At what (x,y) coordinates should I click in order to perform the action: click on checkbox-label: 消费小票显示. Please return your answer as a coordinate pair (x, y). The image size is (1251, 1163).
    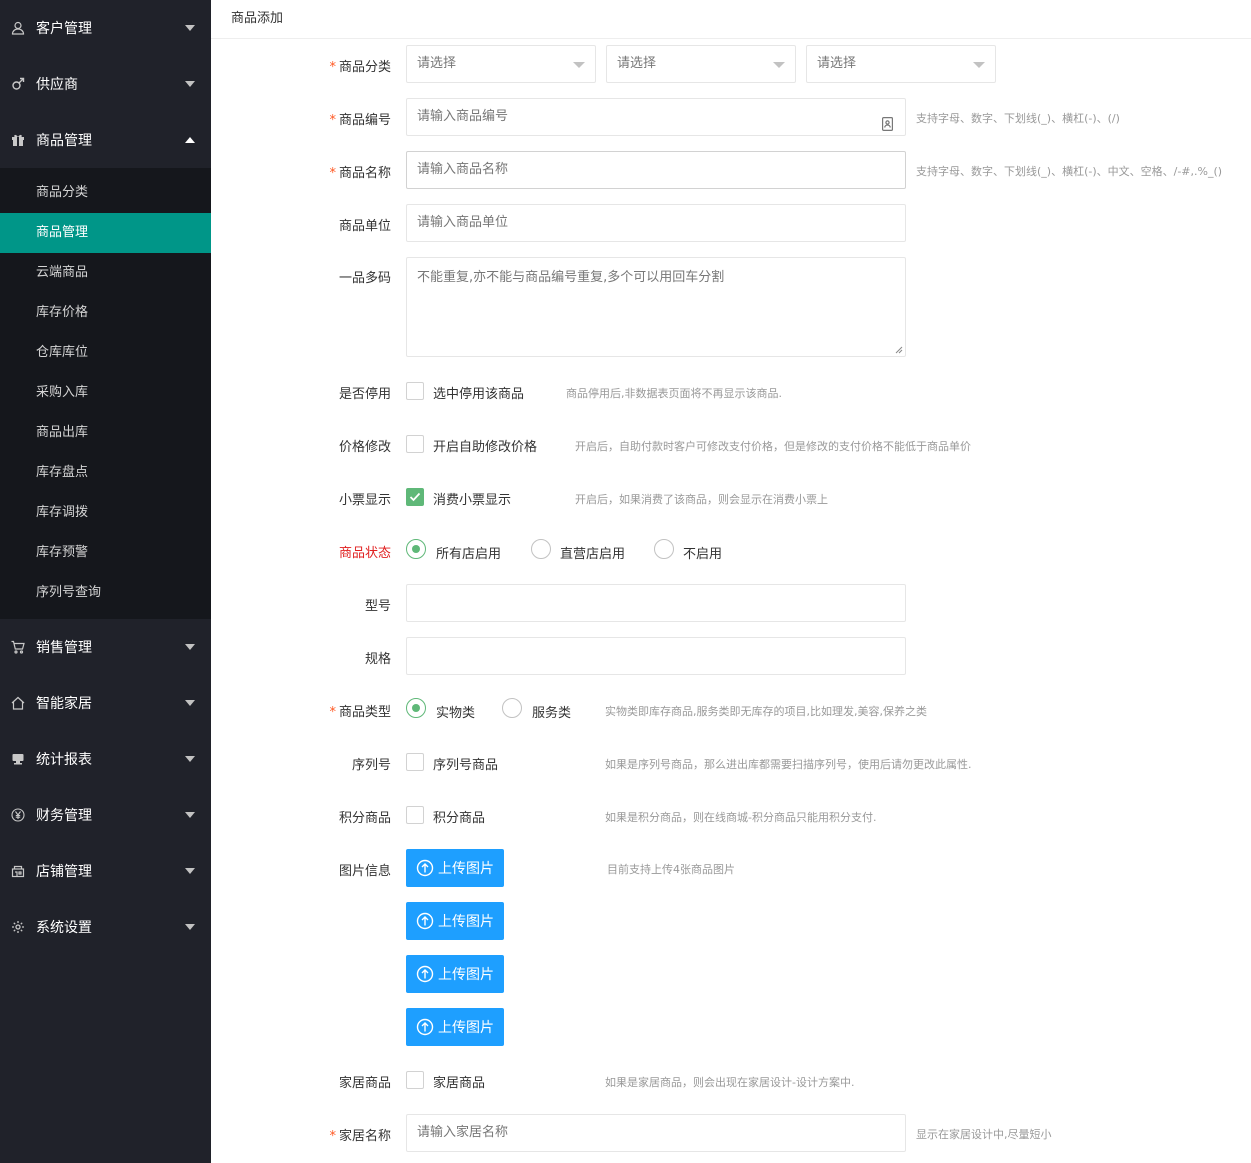
    Looking at the image, I should click on (472, 498).